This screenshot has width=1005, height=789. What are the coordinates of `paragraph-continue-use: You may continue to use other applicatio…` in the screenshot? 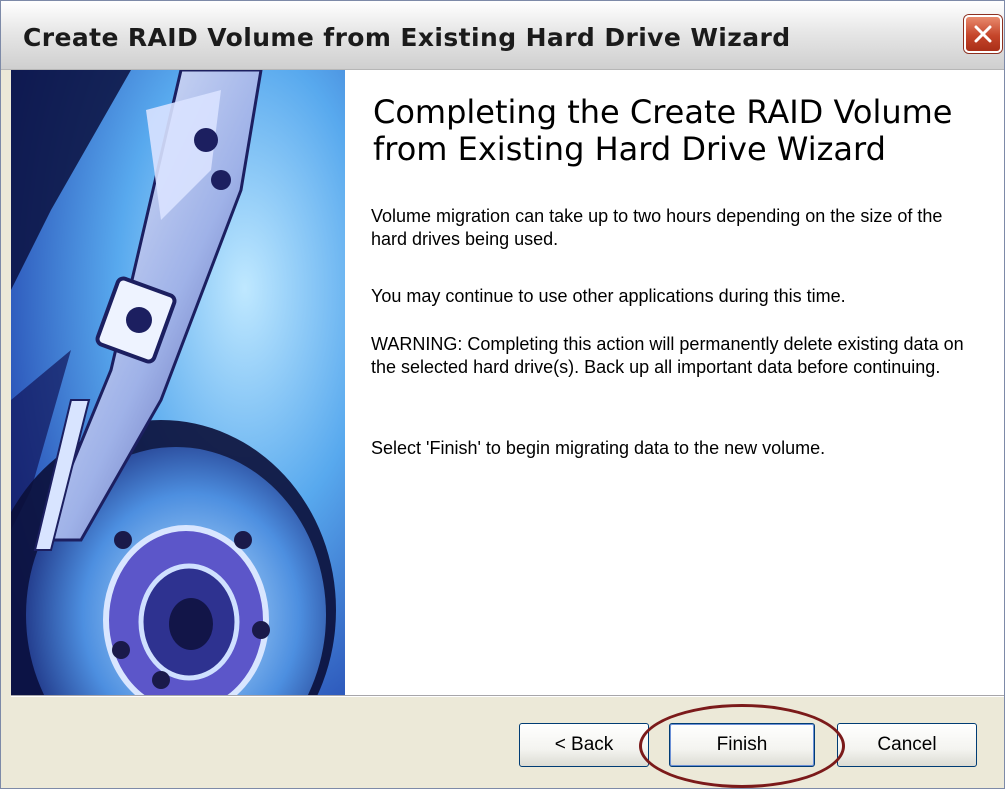 It's located at (608, 296).